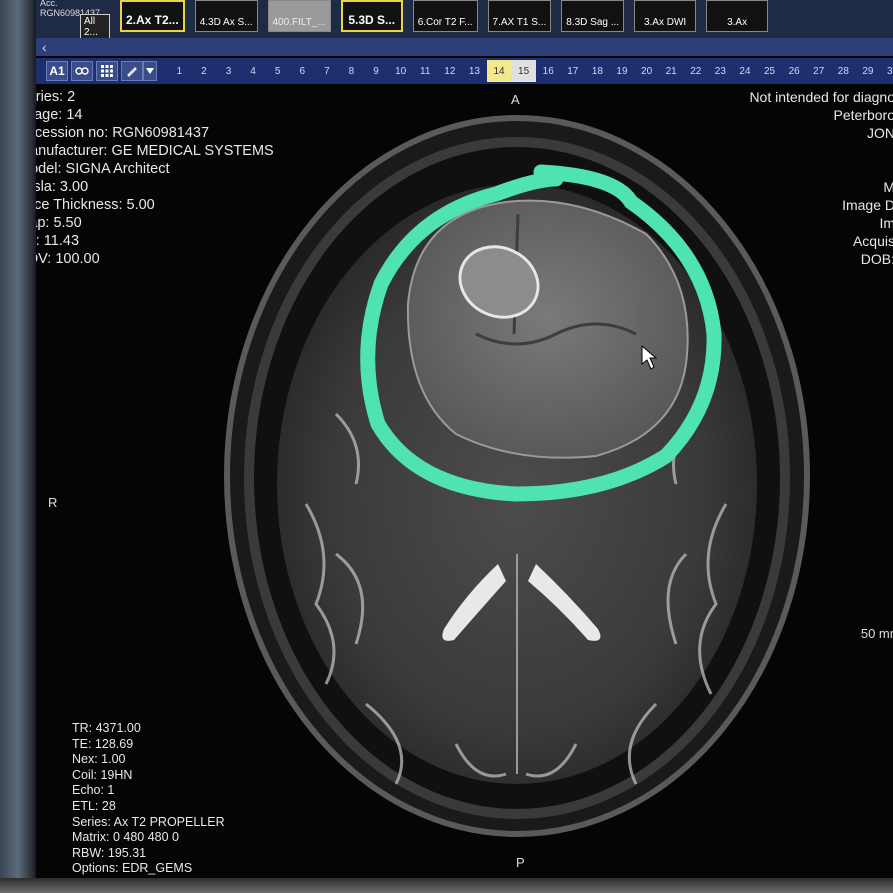  Describe the element at coordinates (351, 71) in the screenshot. I see `page-number-button: 8` at that location.